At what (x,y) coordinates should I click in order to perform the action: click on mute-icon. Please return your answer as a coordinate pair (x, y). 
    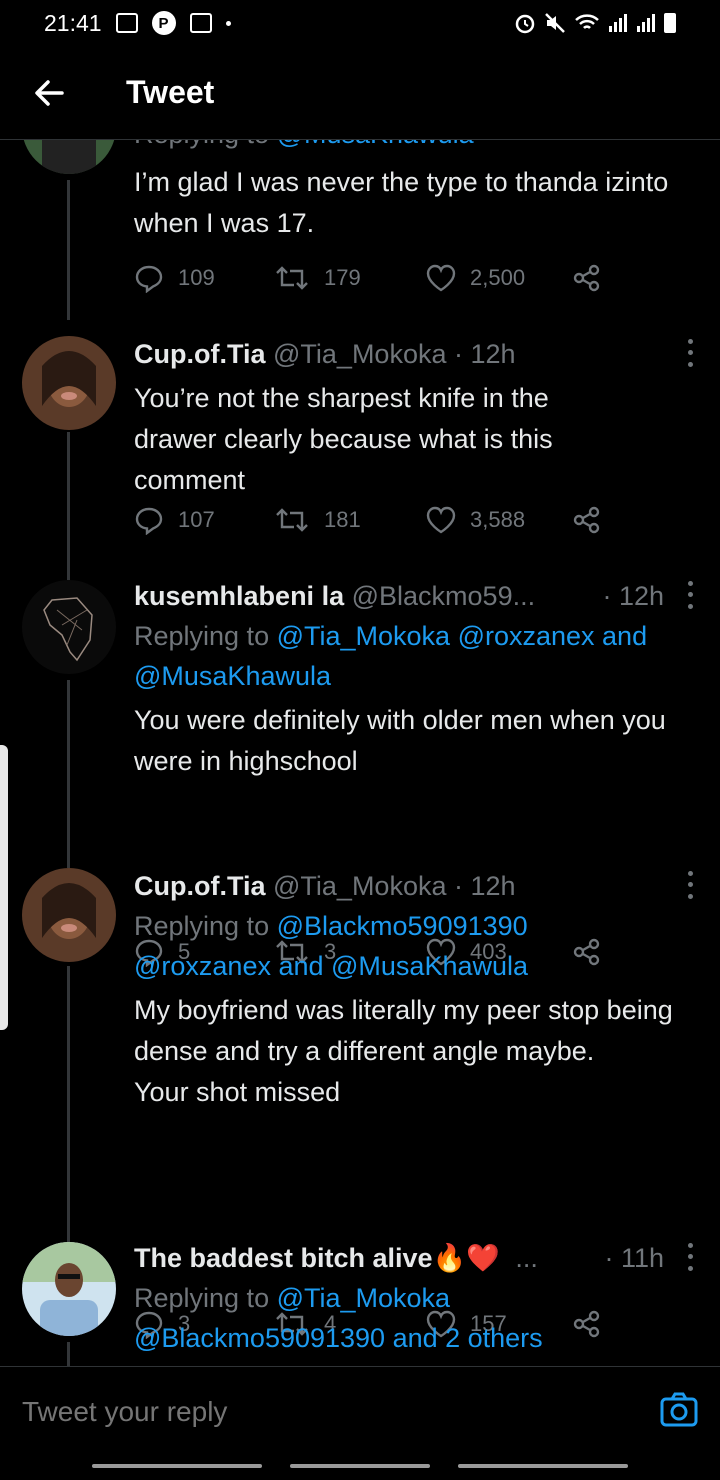
    Looking at the image, I should click on (555, 23).